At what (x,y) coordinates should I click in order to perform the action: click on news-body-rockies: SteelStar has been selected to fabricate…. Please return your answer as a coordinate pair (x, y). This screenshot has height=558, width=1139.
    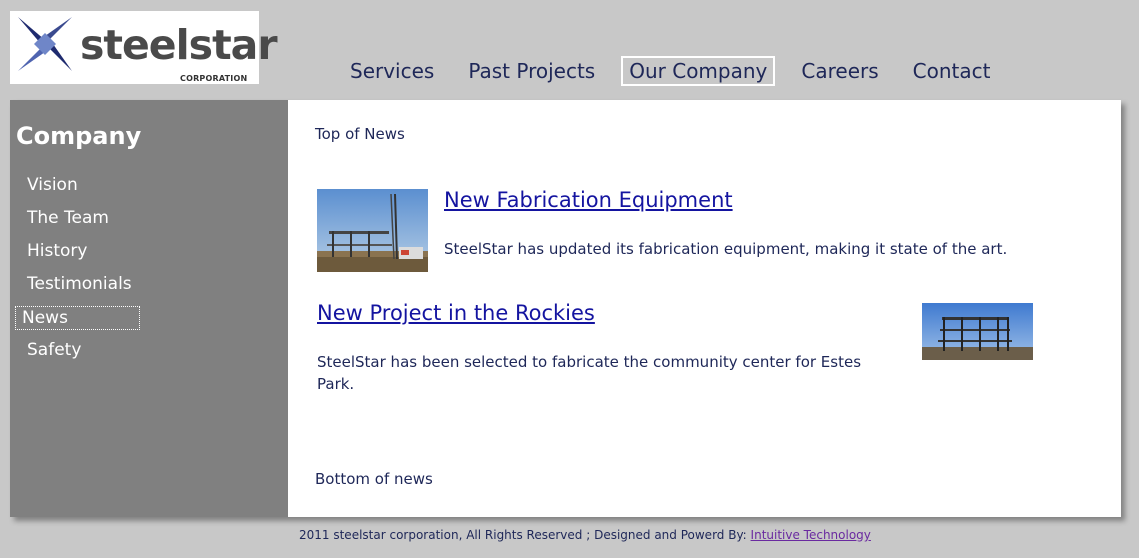
    Looking at the image, I should click on (589, 373).